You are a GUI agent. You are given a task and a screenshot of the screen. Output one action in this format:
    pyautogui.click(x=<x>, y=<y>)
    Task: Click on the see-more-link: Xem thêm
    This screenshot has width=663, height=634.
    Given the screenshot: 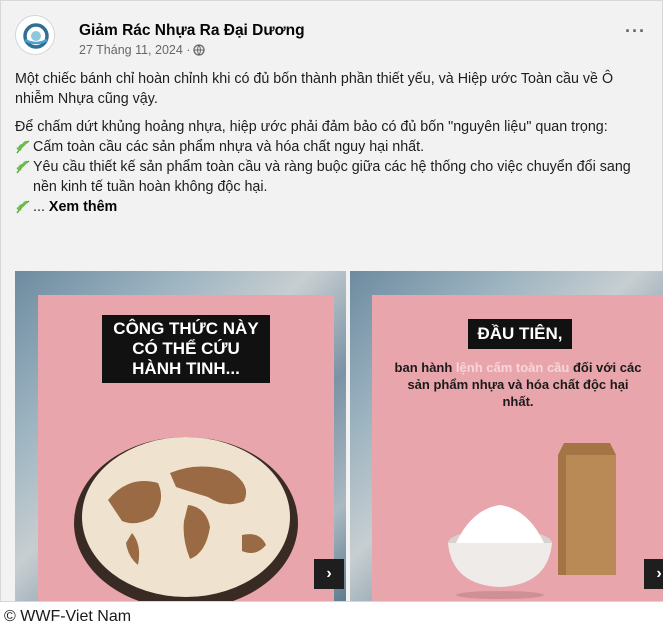 What is the action you would take?
    pyautogui.click(x=83, y=207)
    